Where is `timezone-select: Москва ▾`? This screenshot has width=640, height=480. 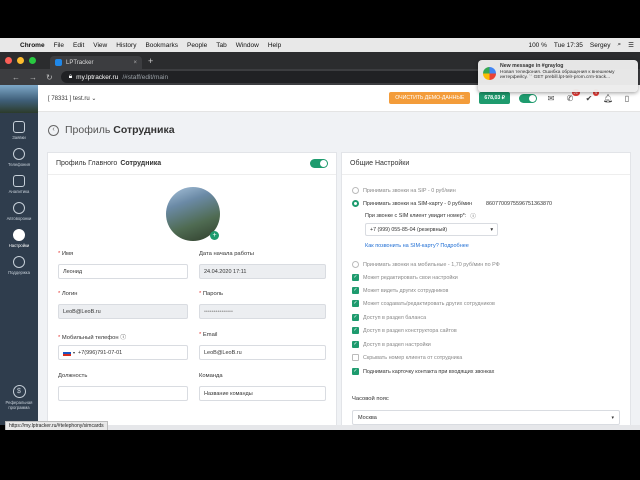
timezone-select: Москва ▾ is located at coordinates (486, 417).